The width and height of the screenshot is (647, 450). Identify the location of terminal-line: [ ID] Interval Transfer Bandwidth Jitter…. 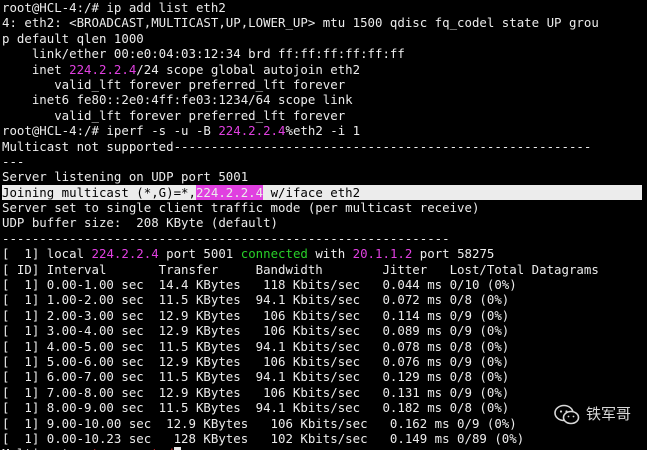
(324, 269).